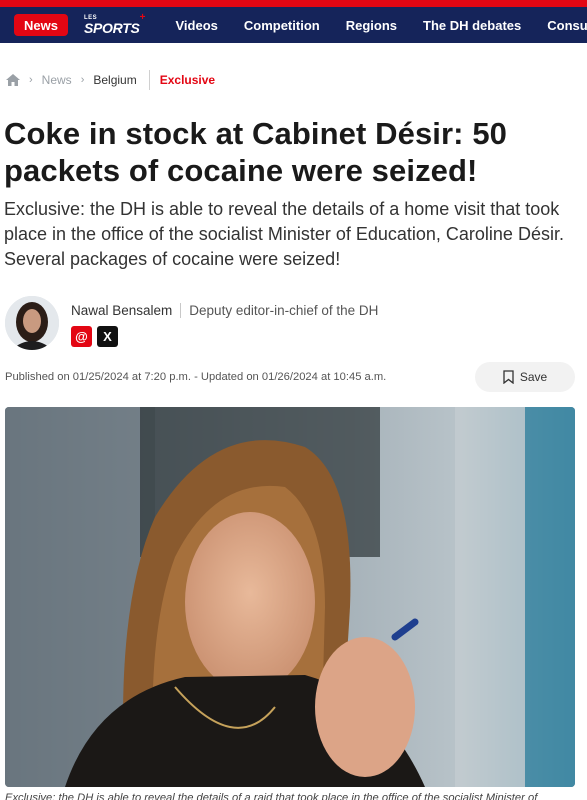 This screenshot has height=800, width=587. What do you see at coordinates (121, 310) in the screenshot?
I see `author-name: Nawal Bensalem` at bounding box center [121, 310].